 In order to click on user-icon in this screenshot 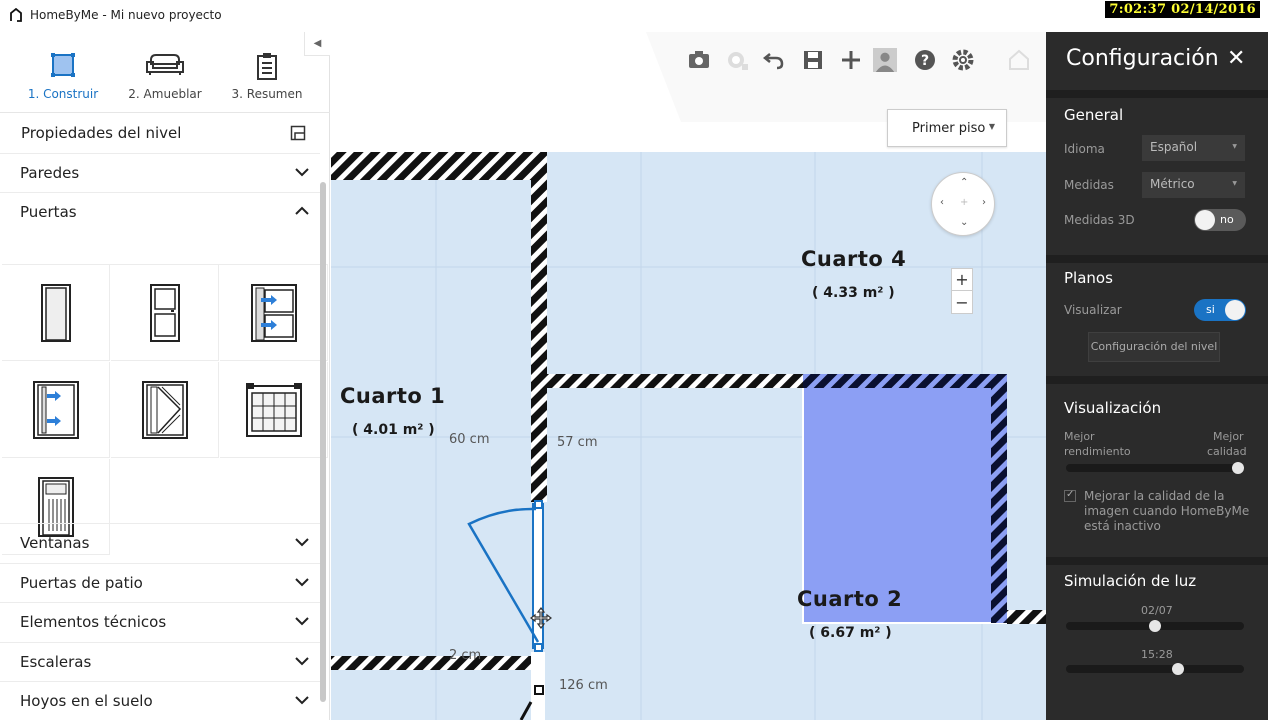, I will do `click(885, 60)`.